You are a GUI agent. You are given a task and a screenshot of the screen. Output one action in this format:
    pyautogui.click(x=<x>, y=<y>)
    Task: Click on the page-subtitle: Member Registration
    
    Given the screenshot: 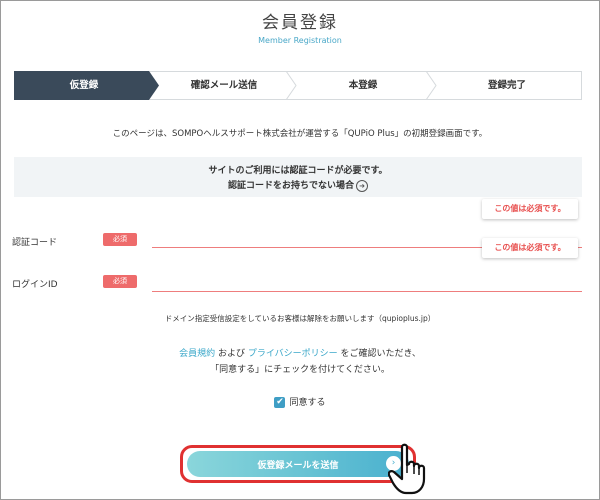 What is the action you would take?
    pyautogui.click(x=300, y=40)
    